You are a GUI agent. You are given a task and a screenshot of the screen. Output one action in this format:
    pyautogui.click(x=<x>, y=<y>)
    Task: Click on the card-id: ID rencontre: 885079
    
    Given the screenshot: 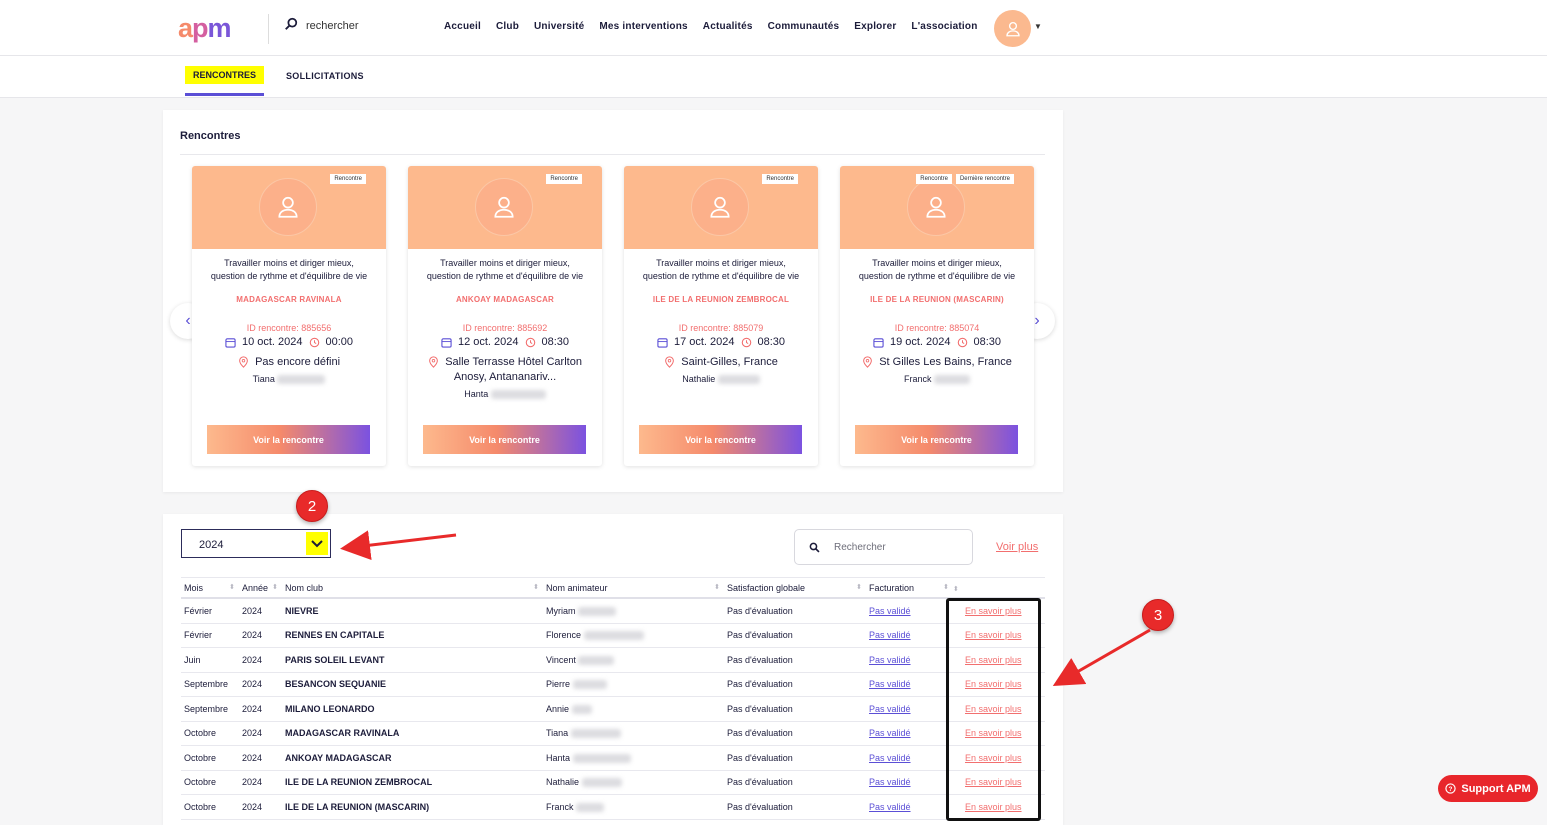 What is the action you would take?
    pyautogui.click(x=721, y=328)
    